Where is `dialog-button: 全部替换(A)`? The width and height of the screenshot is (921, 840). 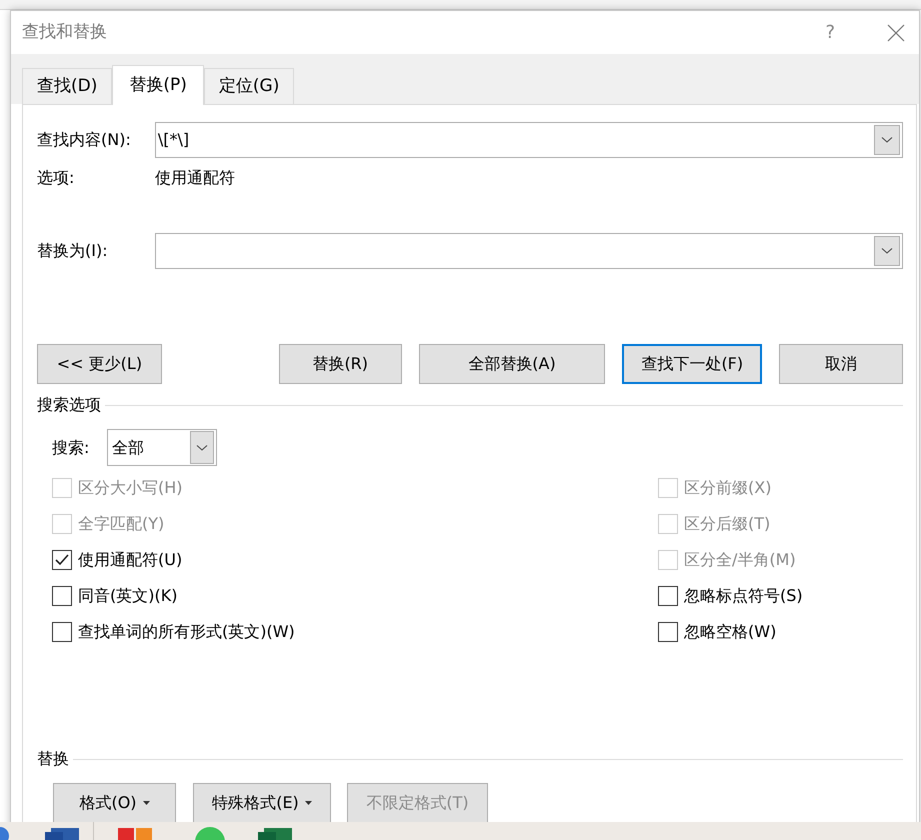 dialog-button: 全部替换(A) is located at coordinates (512, 364).